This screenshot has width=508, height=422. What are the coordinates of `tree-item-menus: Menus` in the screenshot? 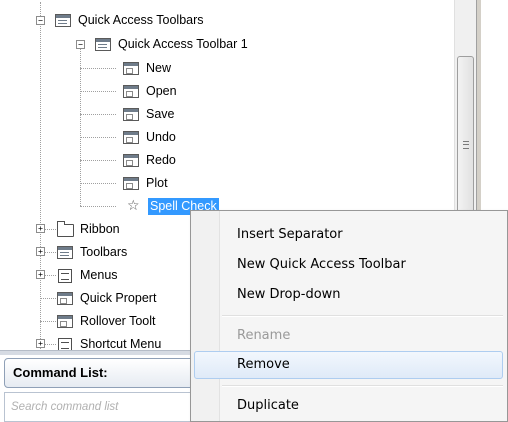 It's located at (88, 275).